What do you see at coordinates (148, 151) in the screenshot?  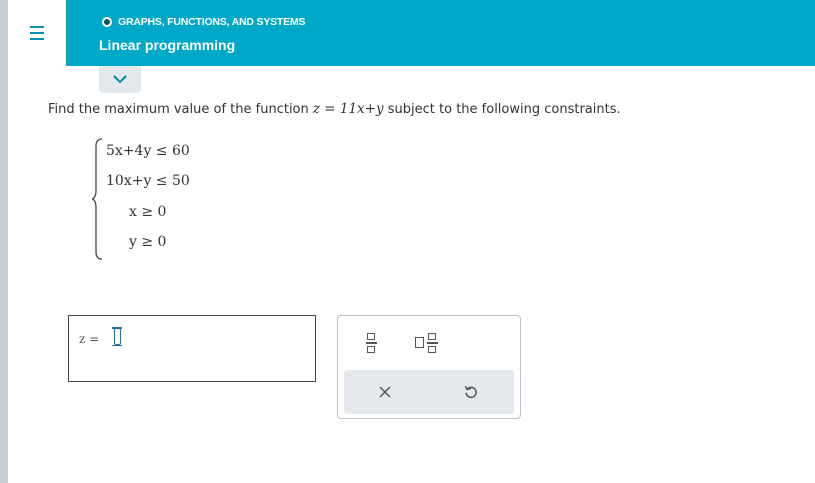 I see `constraint-1: 5x+4y ≤ 60` at bounding box center [148, 151].